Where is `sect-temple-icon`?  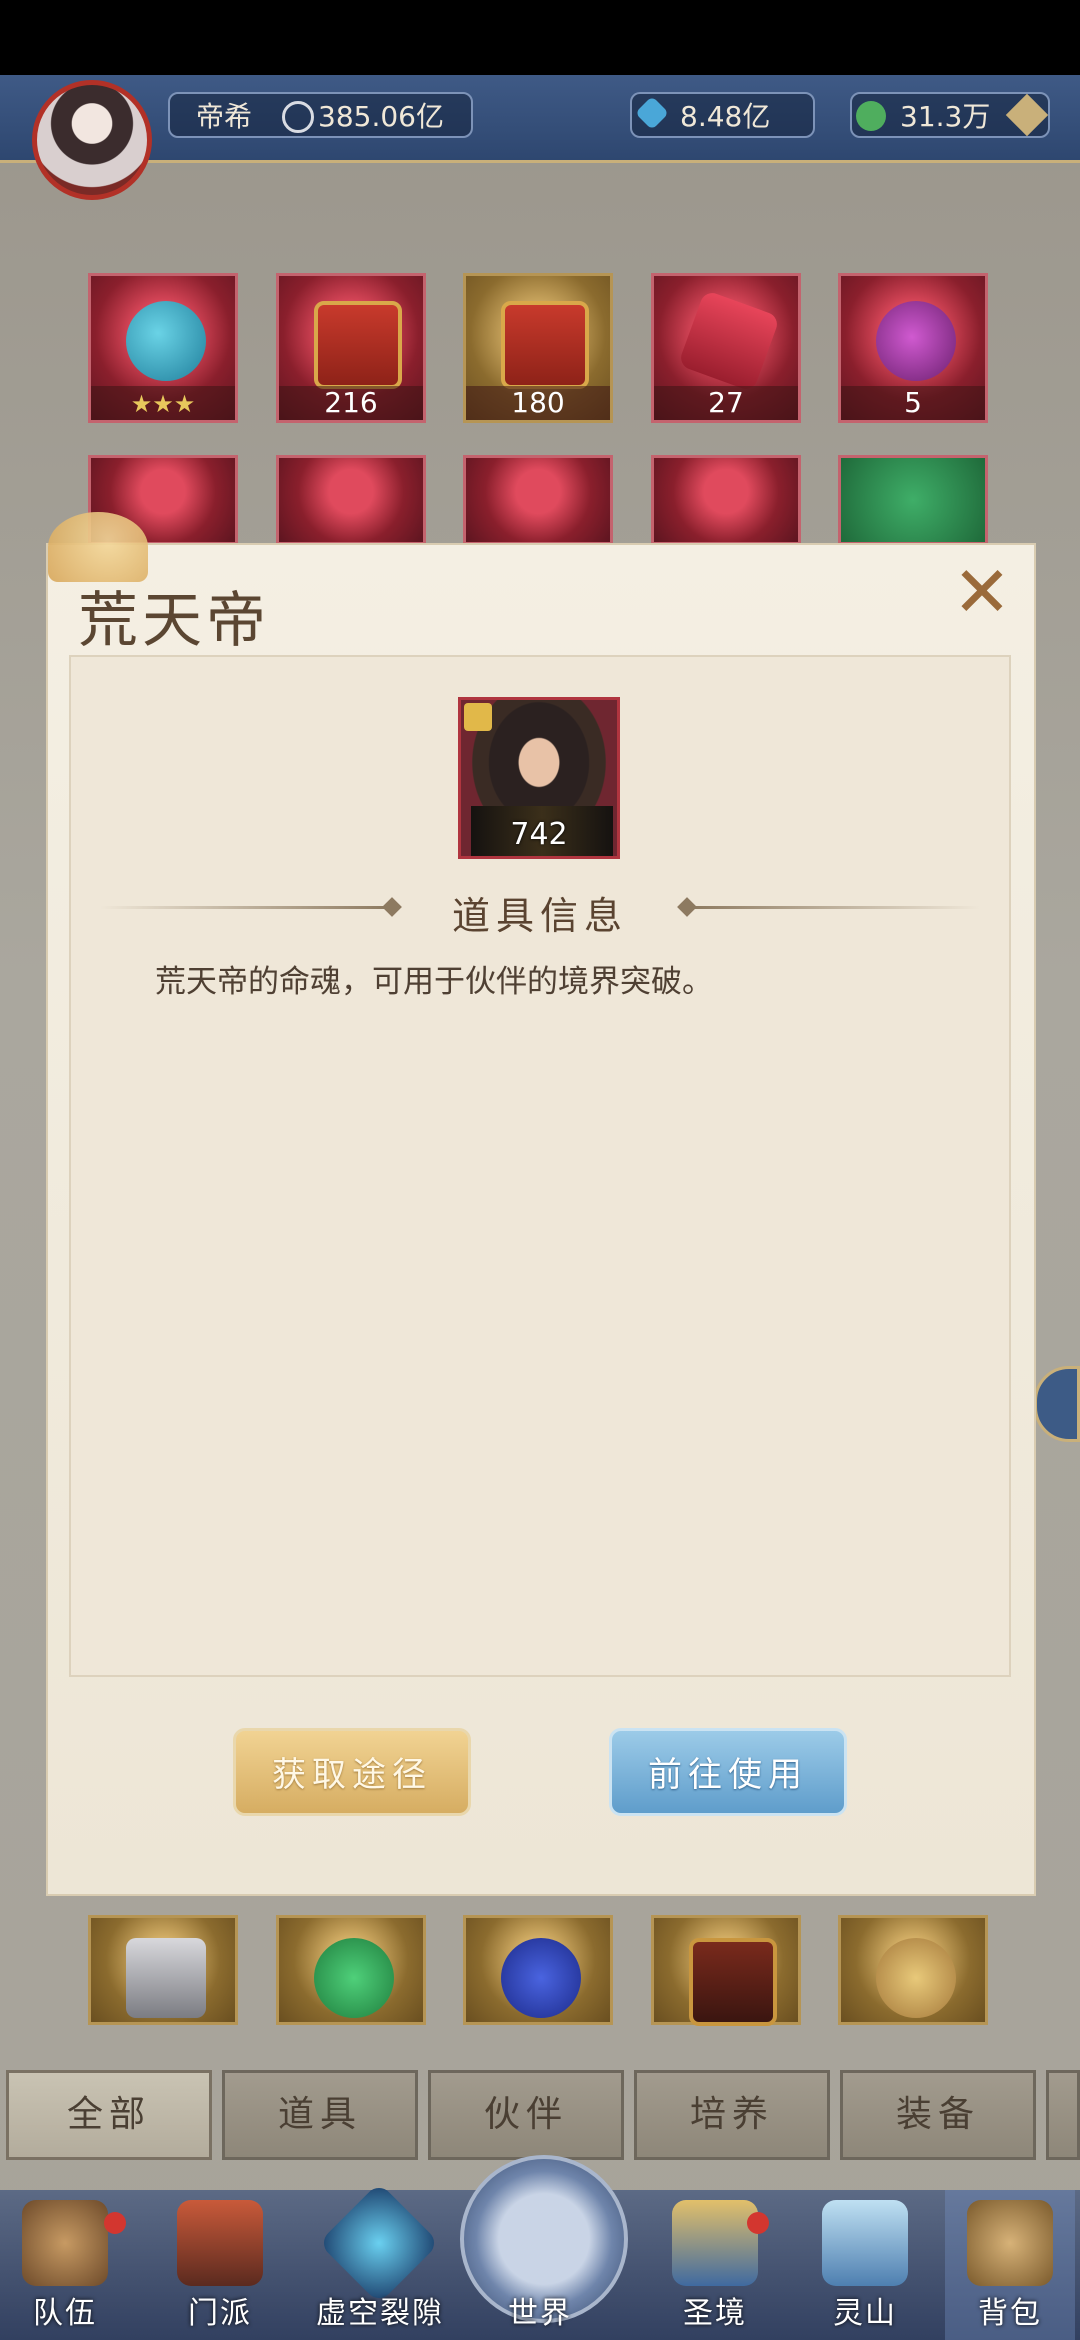 sect-temple-icon is located at coordinates (220, 2243).